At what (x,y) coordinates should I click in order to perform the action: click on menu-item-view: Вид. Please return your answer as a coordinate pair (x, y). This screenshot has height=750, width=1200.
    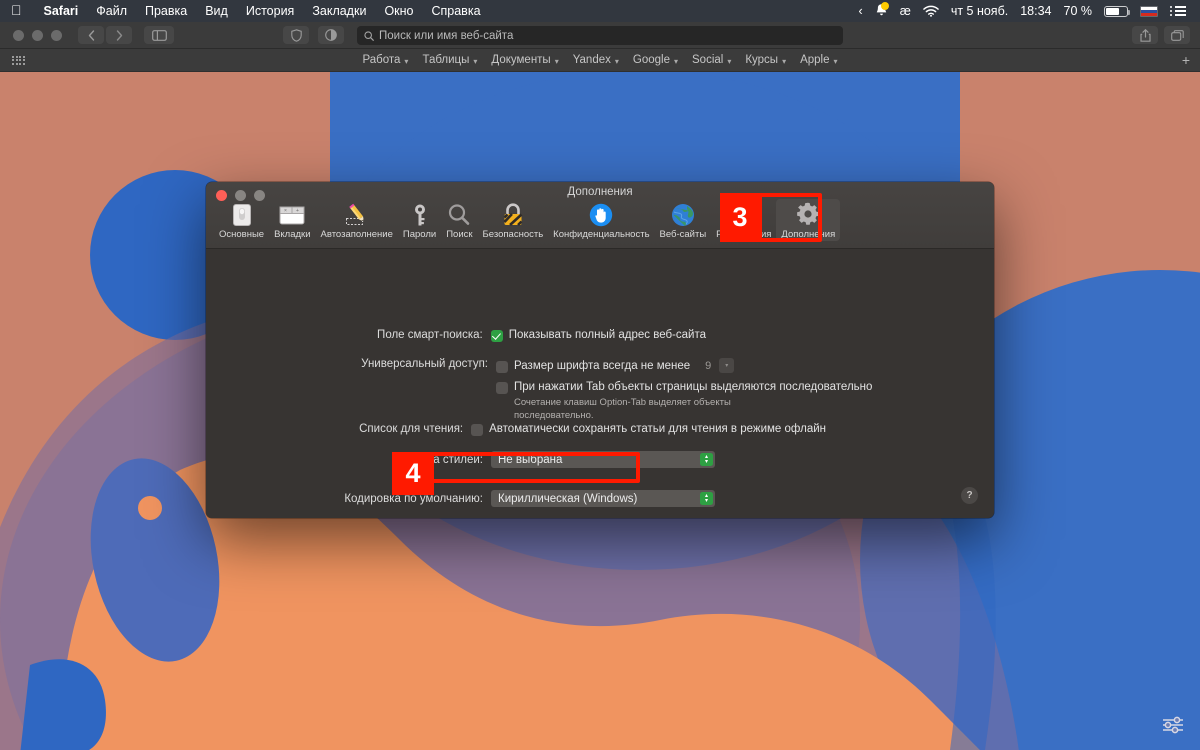
    Looking at the image, I should click on (216, 11).